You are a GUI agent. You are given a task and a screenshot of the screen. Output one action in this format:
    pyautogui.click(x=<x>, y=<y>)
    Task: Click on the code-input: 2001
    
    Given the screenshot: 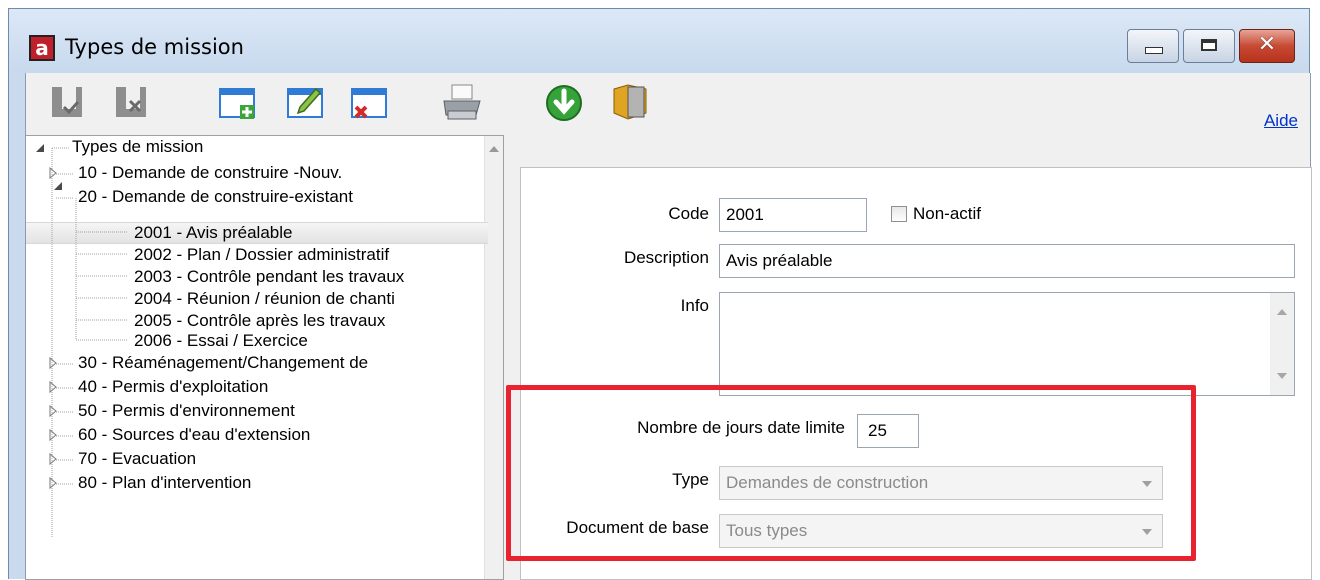 What is the action you would take?
    pyautogui.click(x=793, y=215)
    